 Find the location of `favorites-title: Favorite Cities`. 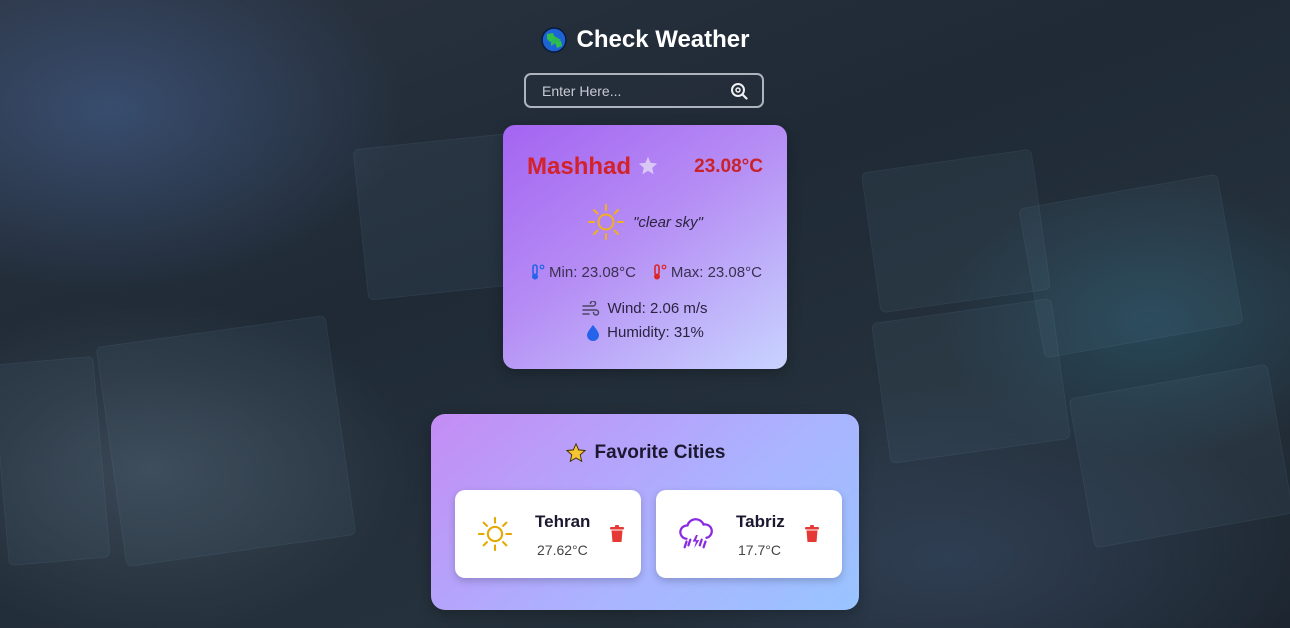

favorites-title: Favorite Cities is located at coordinates (660, 452).